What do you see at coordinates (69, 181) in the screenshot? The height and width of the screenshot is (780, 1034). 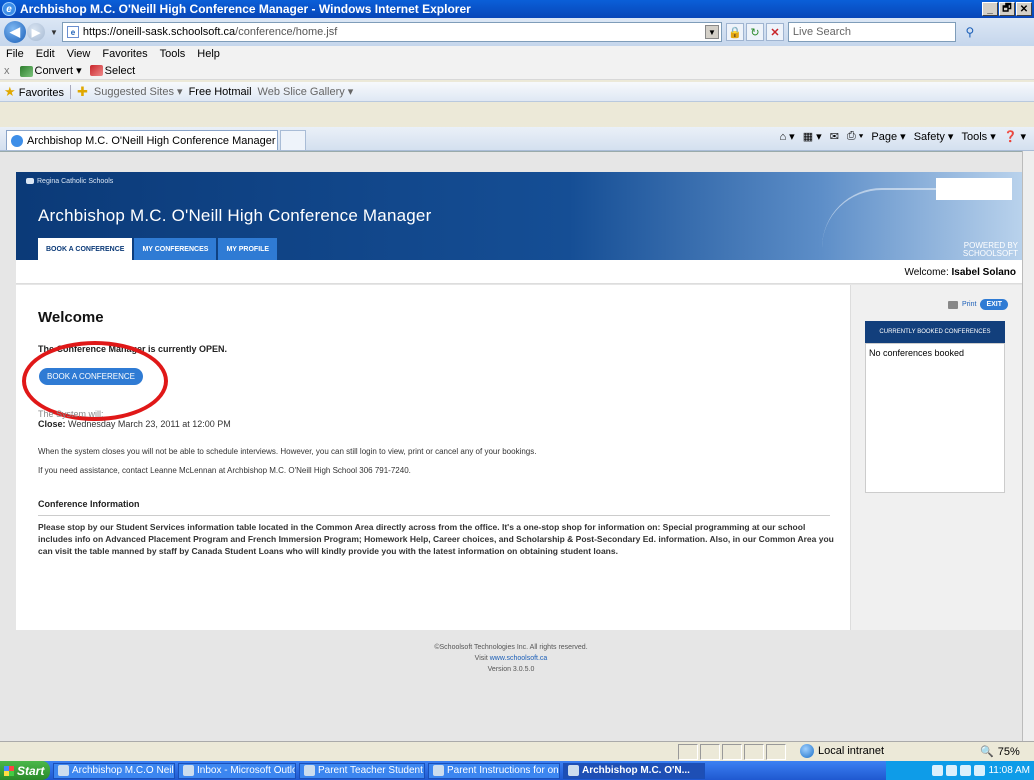 I see `org-name: Regina Catholic Schools` at bounding box center [69, 181].